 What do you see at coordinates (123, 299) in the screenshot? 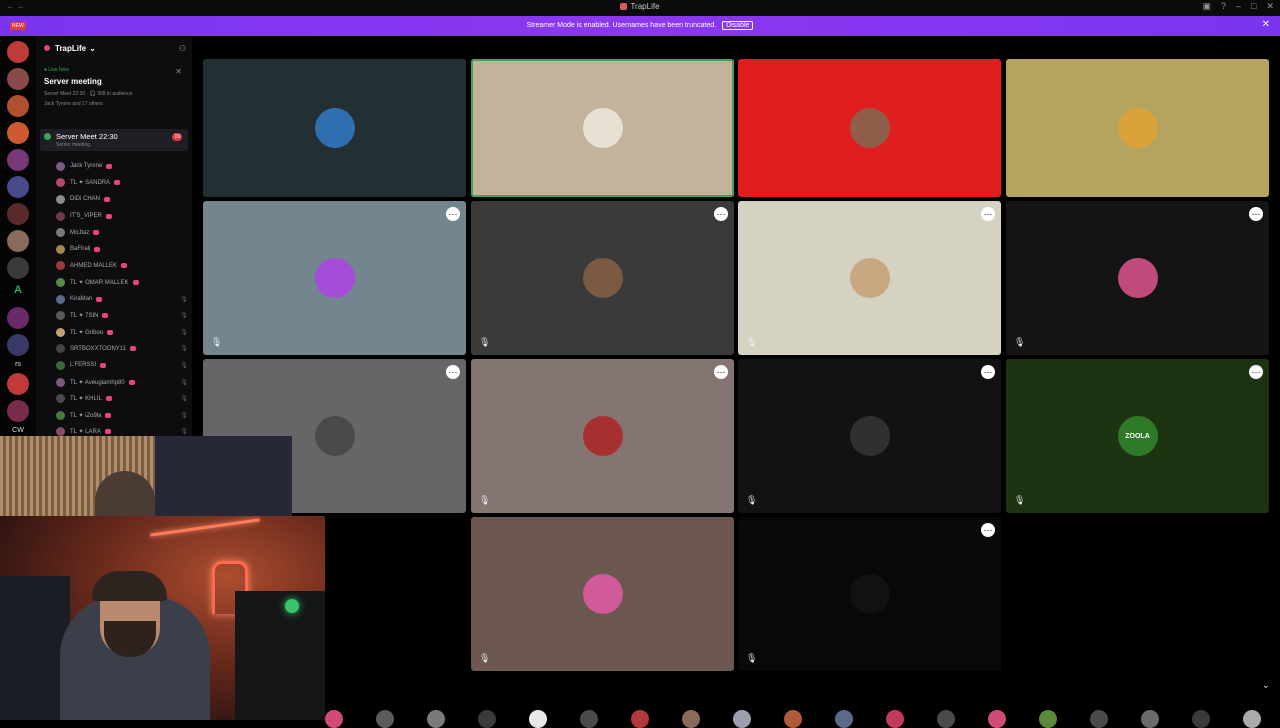
I see `member-item: KiraMan 🎙` at bounding box center [123, 299].